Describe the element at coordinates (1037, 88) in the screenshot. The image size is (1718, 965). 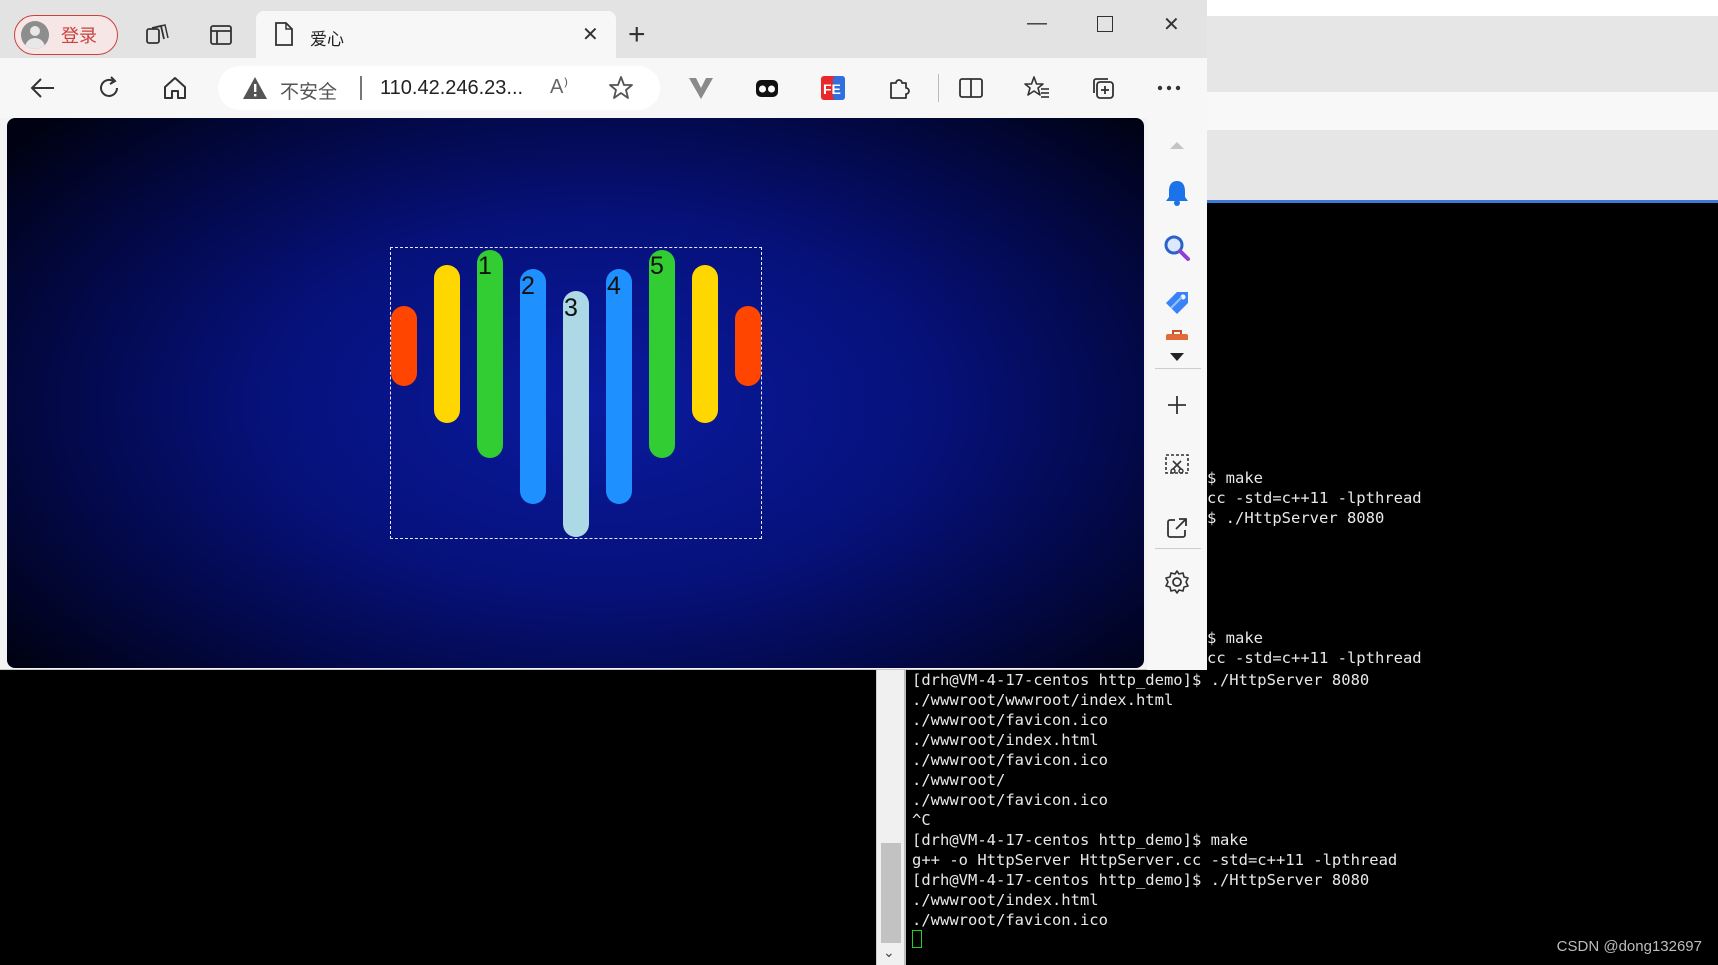
I see `favorites-icon` at that location.